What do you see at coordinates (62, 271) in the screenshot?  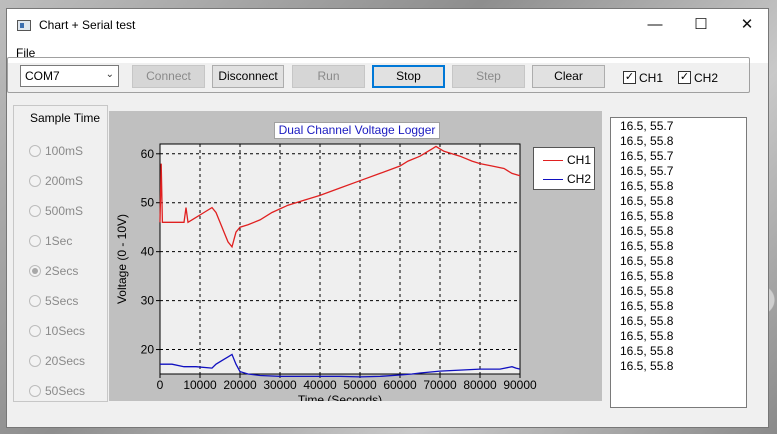 I see `radio-2secs-label: 2Secs` at bounding box center [62, 271].